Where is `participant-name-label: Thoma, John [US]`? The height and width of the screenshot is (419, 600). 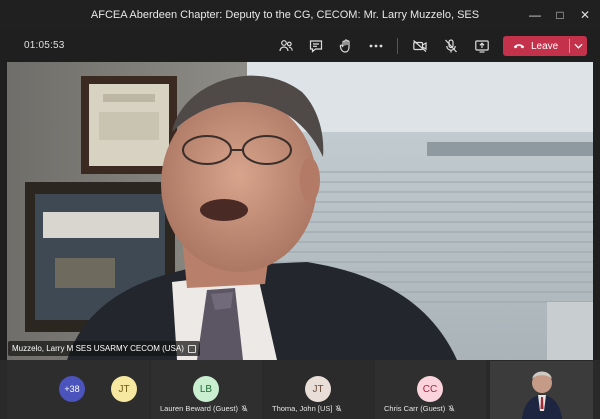 participant-name-label: Thoma, John [US] is located at coordinates (307, 408).